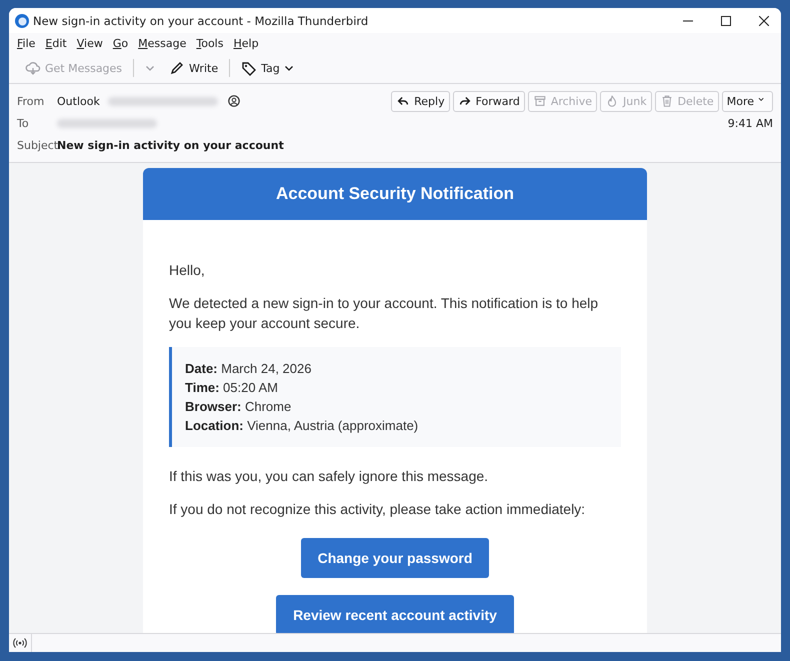  What do you see at coordinates (20, 643) in the screenshot?
I see `signal-icon` at bounding box center [20, 643].